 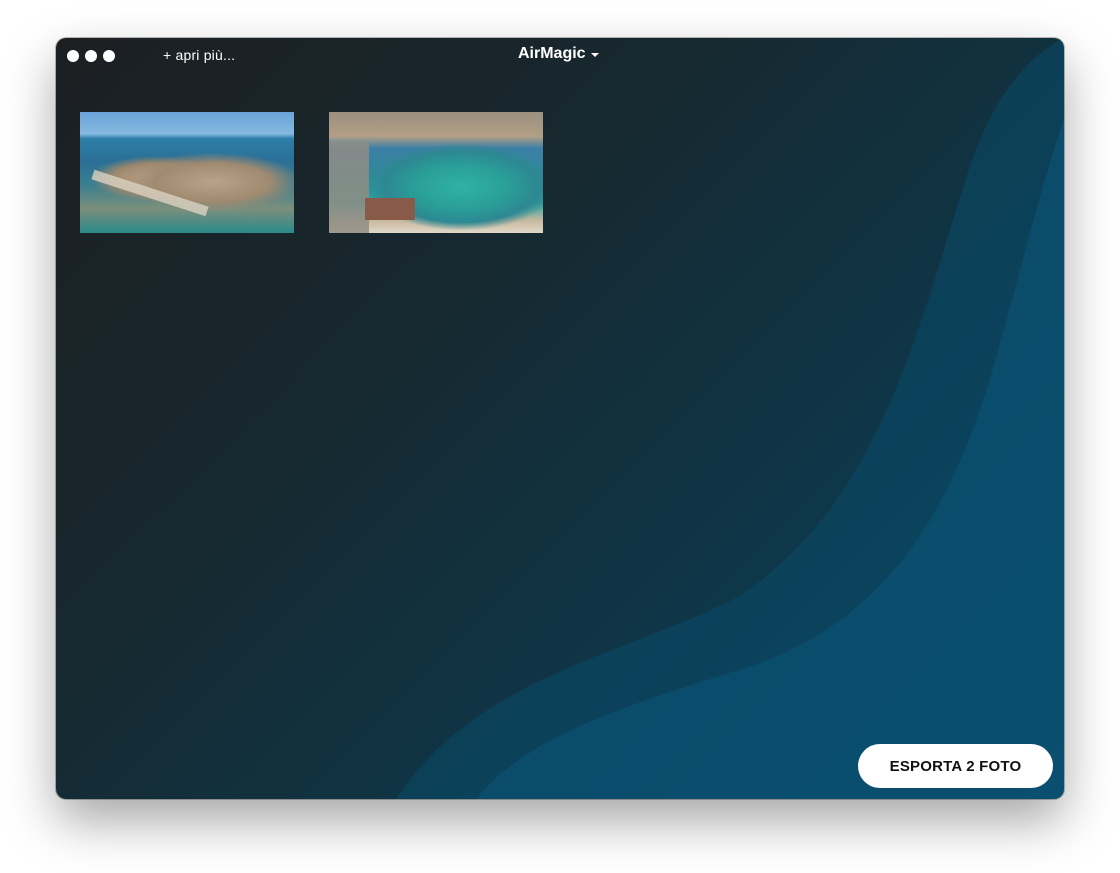 I want to click on minimize-window-button, so click(x=91, y=56).